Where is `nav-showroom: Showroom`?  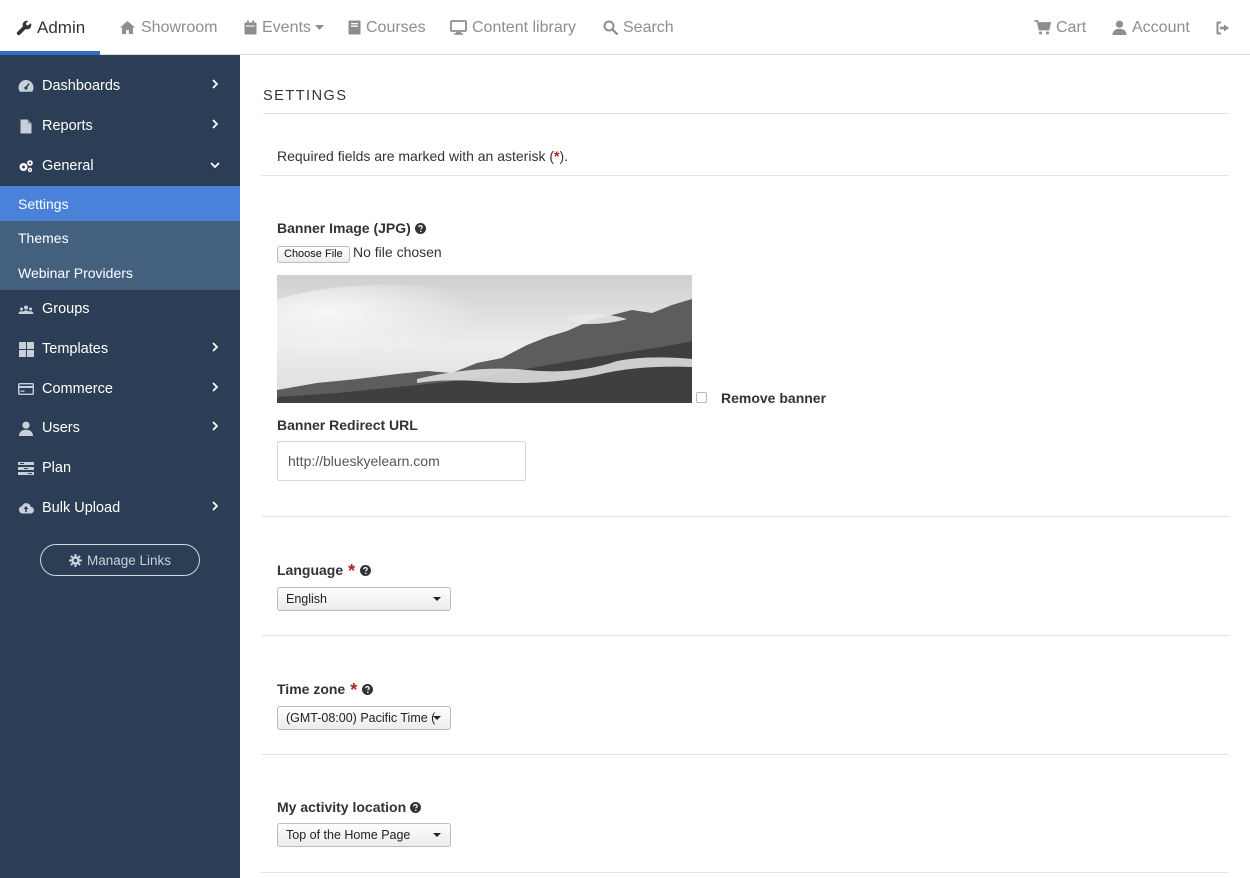 nav-showroom: Showroom is located at coordinates (168, 27).